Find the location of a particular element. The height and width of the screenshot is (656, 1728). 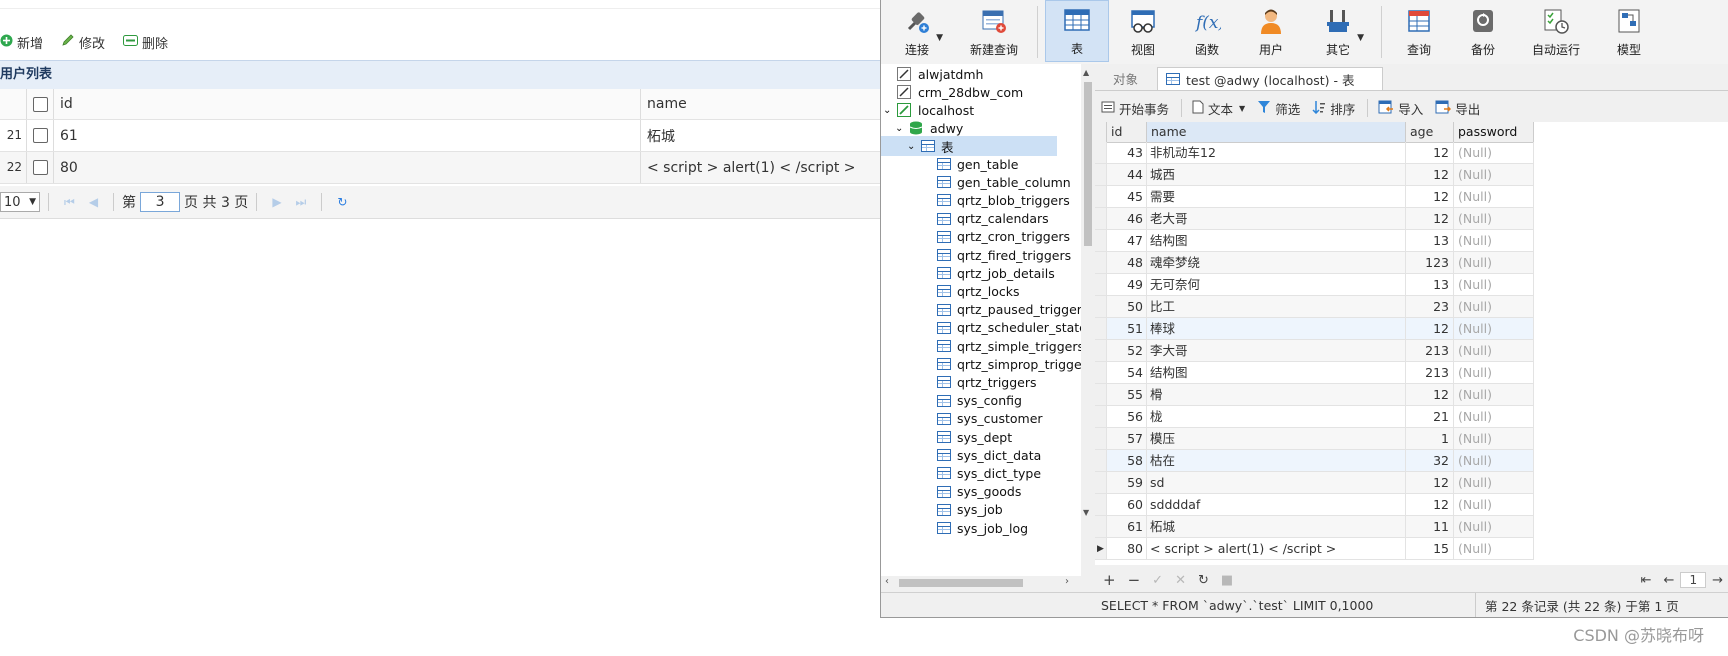

last-page-icon: ⏭ is located at coordinates (301, 202).